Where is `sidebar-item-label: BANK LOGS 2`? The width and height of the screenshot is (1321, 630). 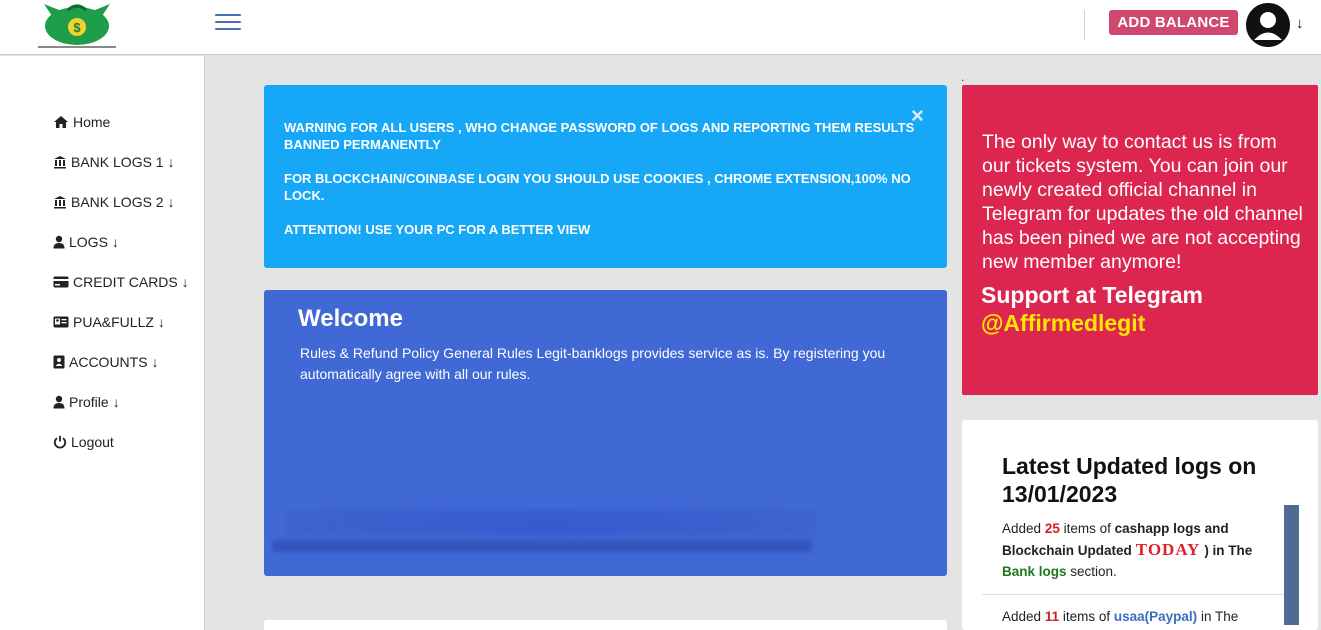 sidebar-item-label: BANK LOGS 2 is located at coordinates (117, 202).